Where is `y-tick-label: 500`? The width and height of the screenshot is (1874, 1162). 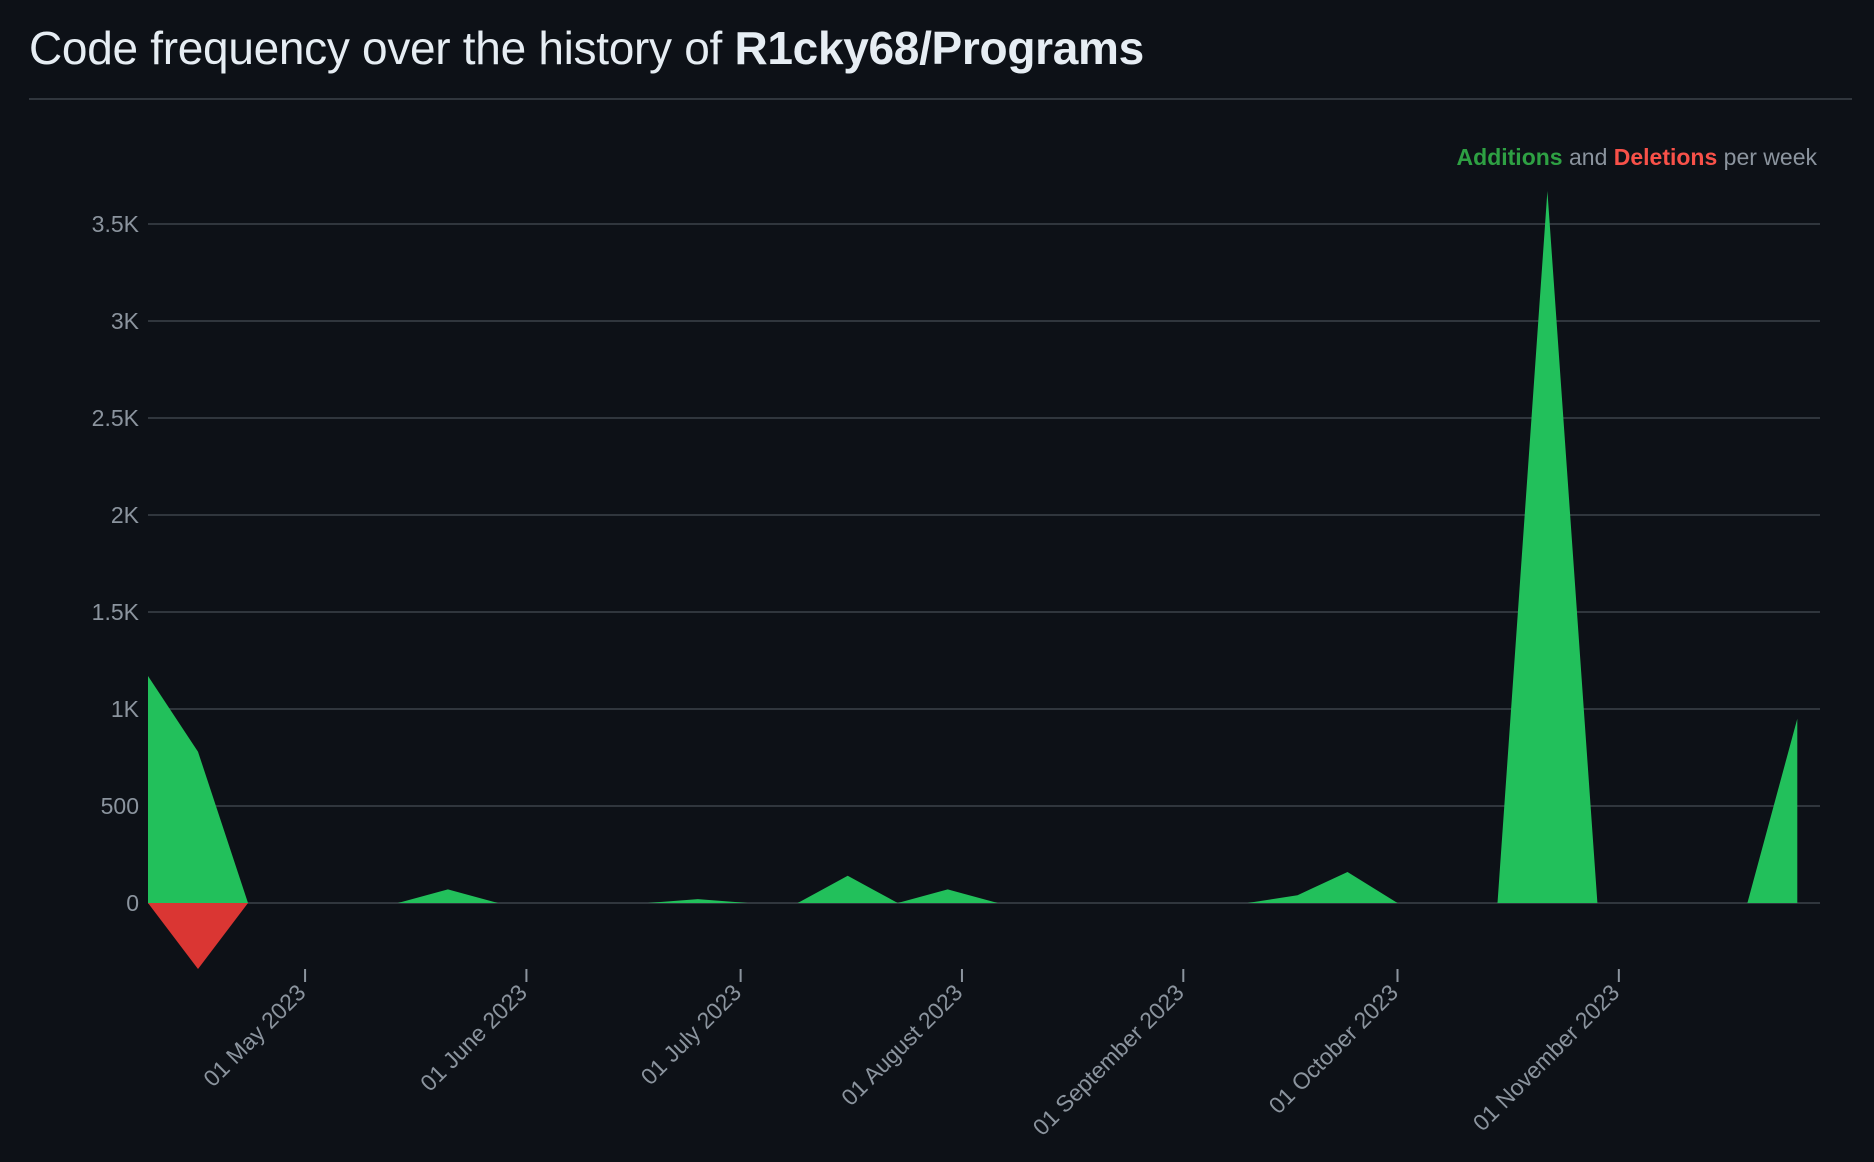
y-tick-label: 500 is located at coordinates (120, 806).